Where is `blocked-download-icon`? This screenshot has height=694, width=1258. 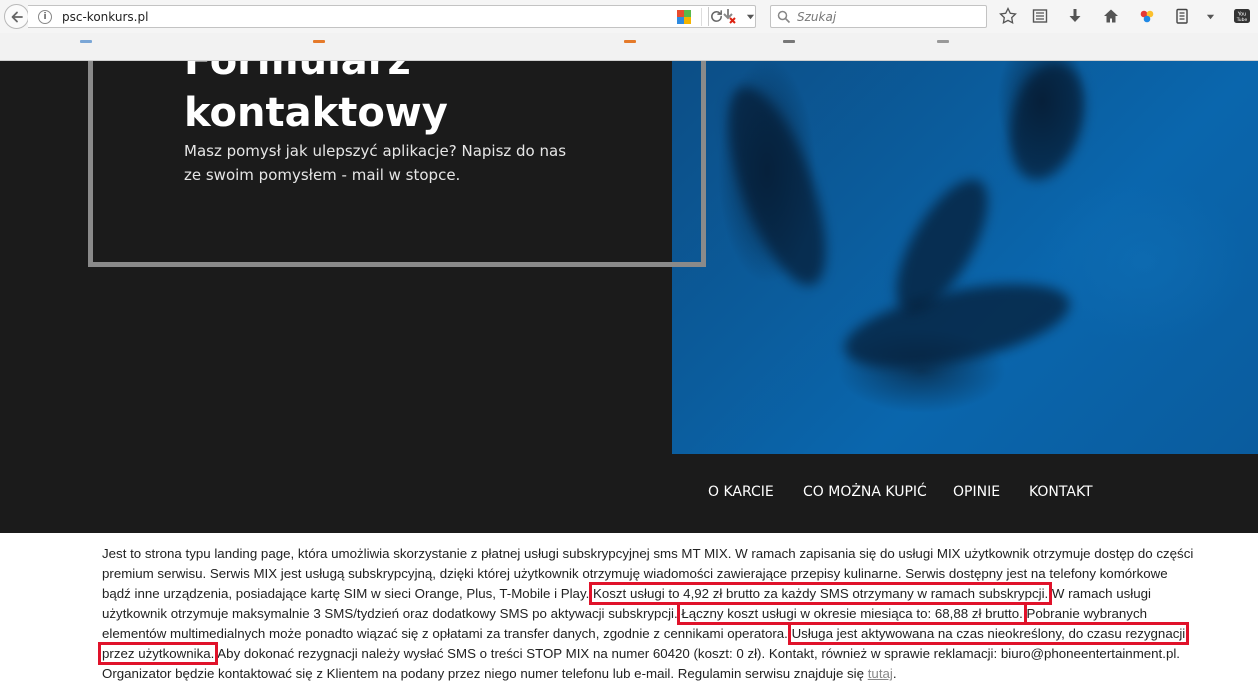
blocked-download-icon is located at coordinates (728, 16).